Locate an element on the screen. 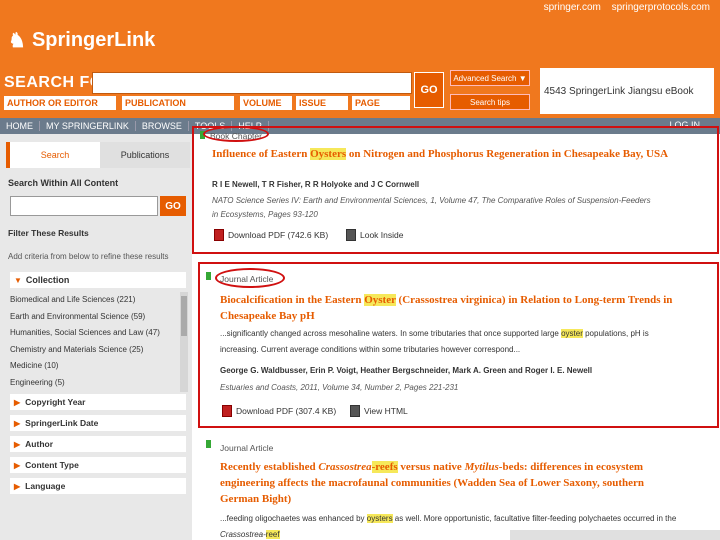 Image resolution: width=720 pixels, height=540 pixels. facet-springerlink-date: ▶ SpringerLink Date is located at coordinates (98, 423).